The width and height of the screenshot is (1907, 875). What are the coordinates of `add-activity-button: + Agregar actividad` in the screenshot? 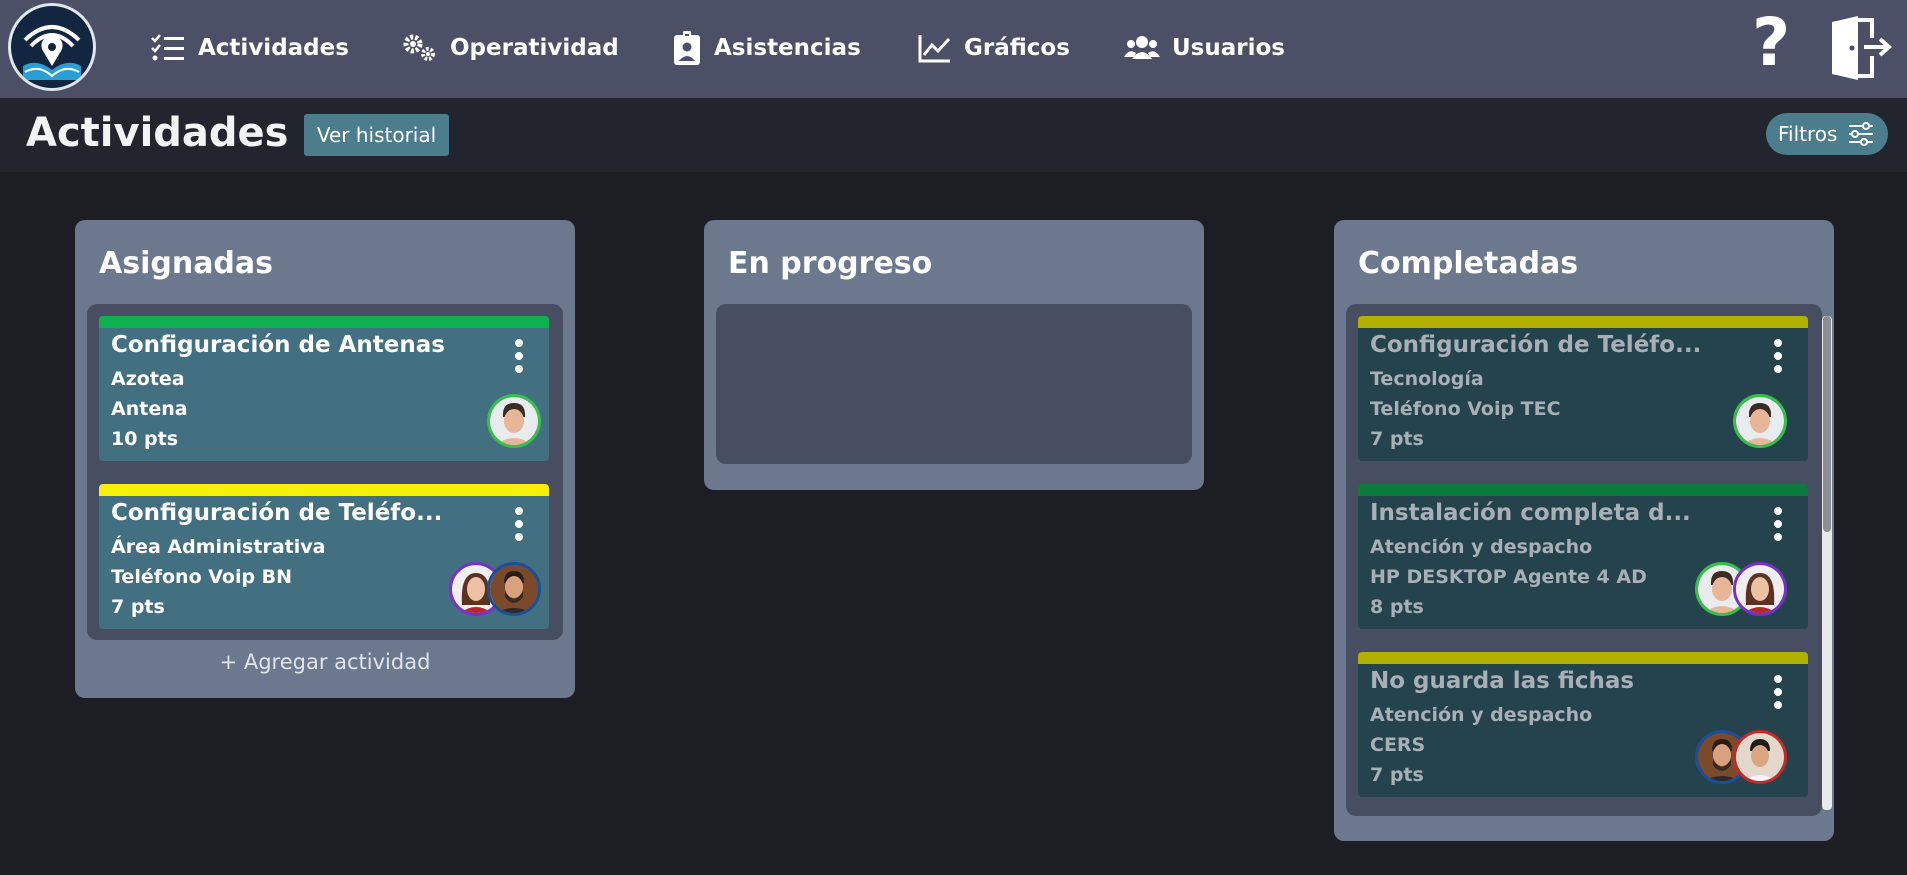 It's located at (325, 662).